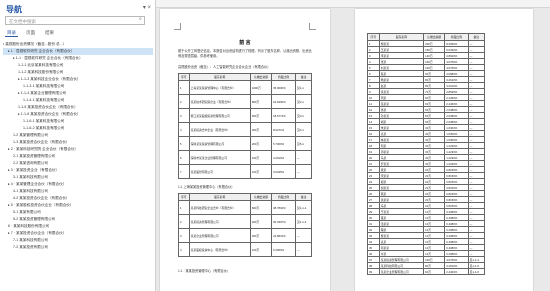  I want to click on nav-tree-item: 6 · 某某科技股份有限公司, so click(78, 226).